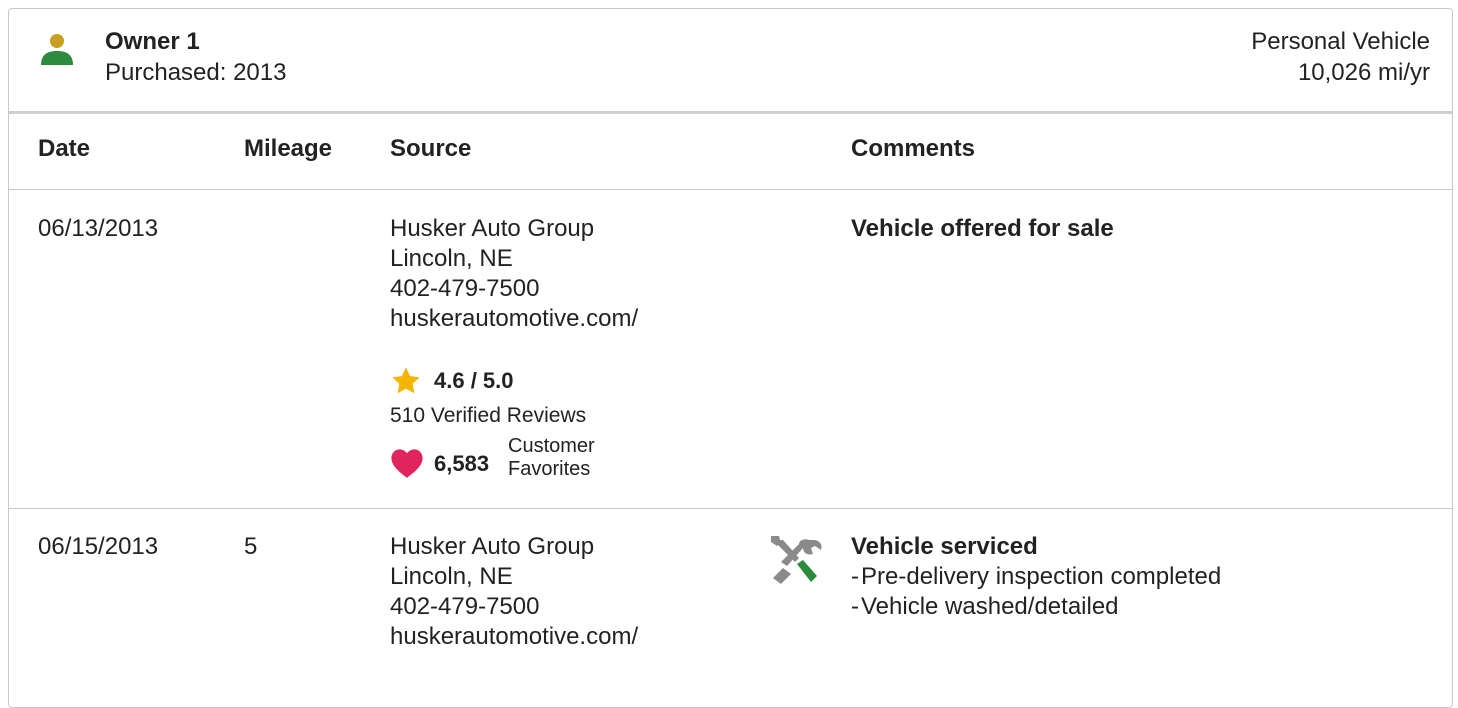 Image resolution: width=1458 pixels, height=708 pixels. I want to click on comment-title: Vehicle offered for sale, so click(982, 228).